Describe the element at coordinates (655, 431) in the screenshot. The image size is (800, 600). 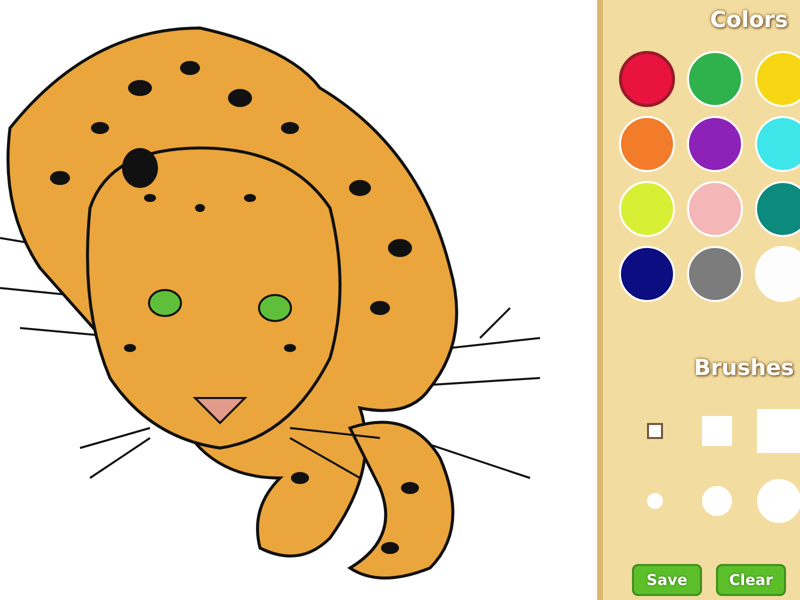
I see `square-brush` at that location.